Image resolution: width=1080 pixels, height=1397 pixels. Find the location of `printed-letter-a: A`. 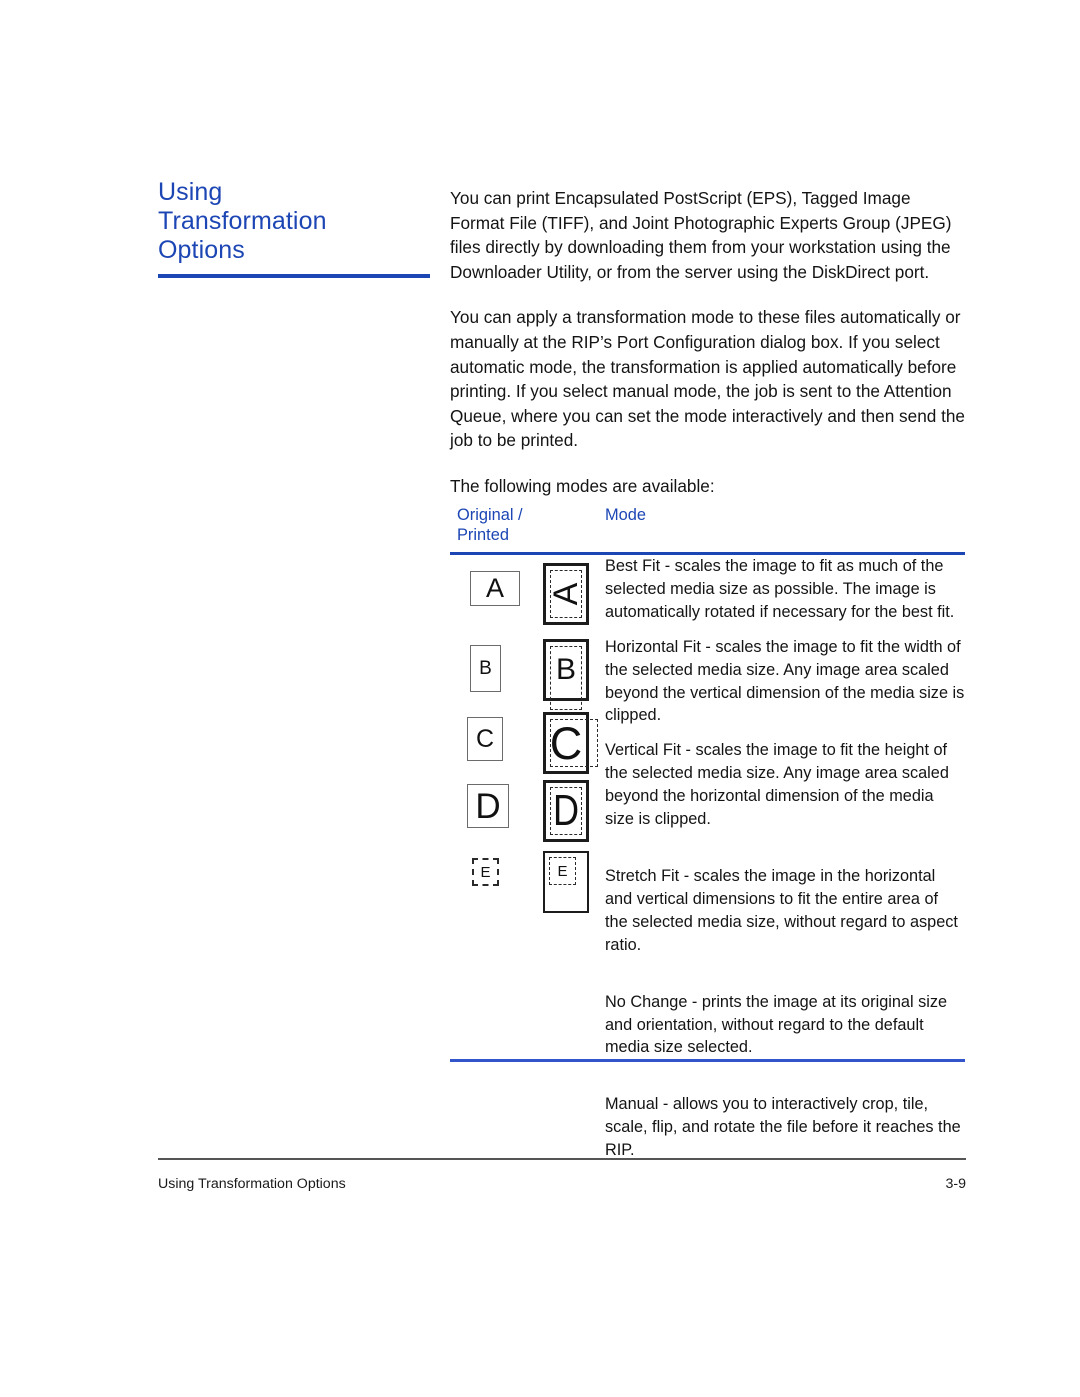

printed-letter-a: A is located at coordinates (566, 594).